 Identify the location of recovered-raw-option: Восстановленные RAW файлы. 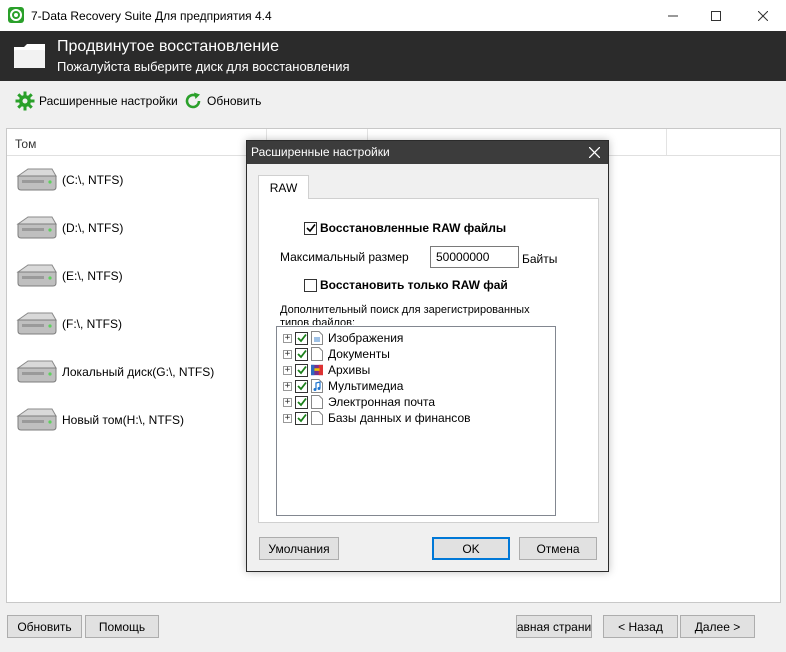
(405, 228).